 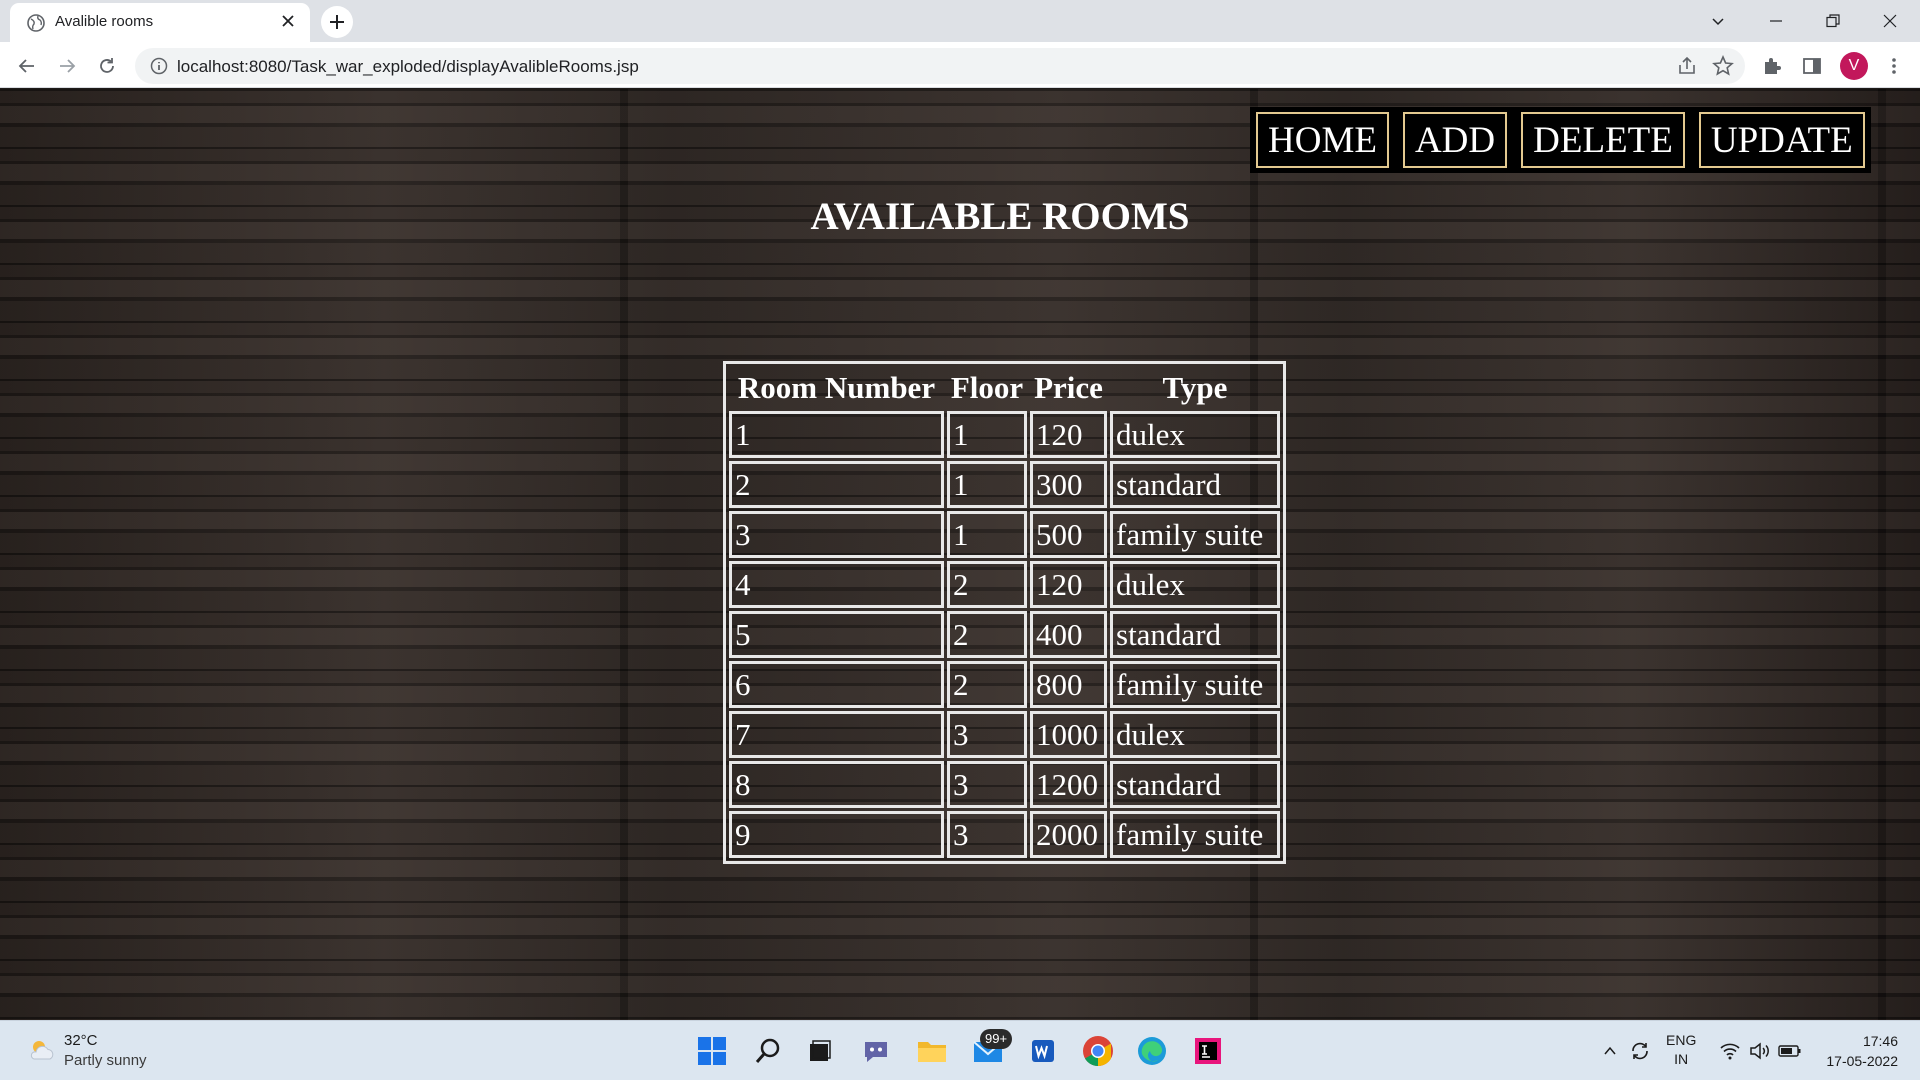 What do you see at coordinates (1455, 140) in the screenshot?
I see `nav-add-link: ADD` at bounding box center [1455, 140].